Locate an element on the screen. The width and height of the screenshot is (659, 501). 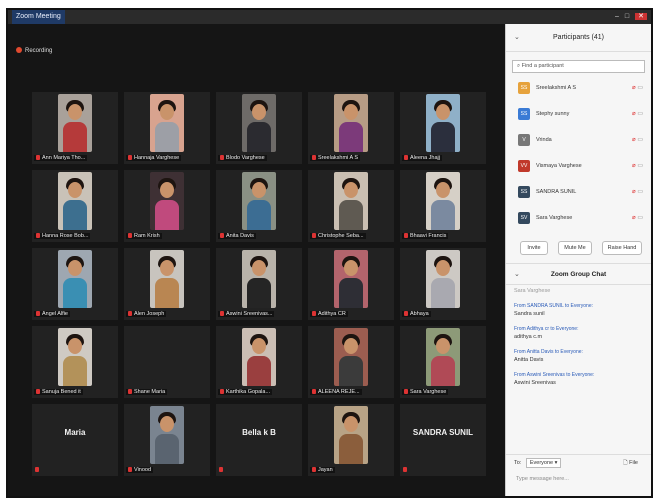
participant-video-tile: Ram Krish is located at coordinates (167, 206).